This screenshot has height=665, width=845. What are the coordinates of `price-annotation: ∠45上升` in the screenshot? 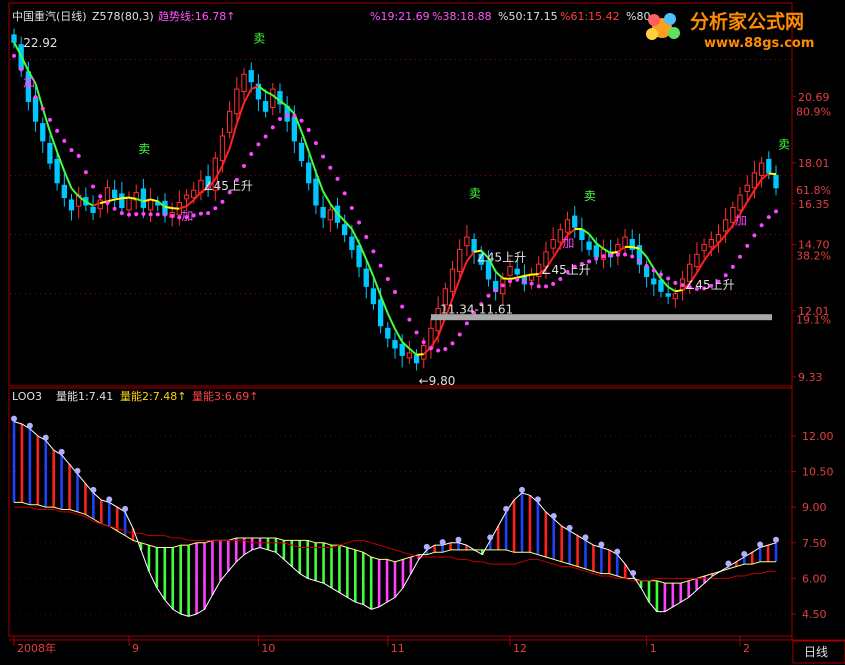 It's located at (710, 285).